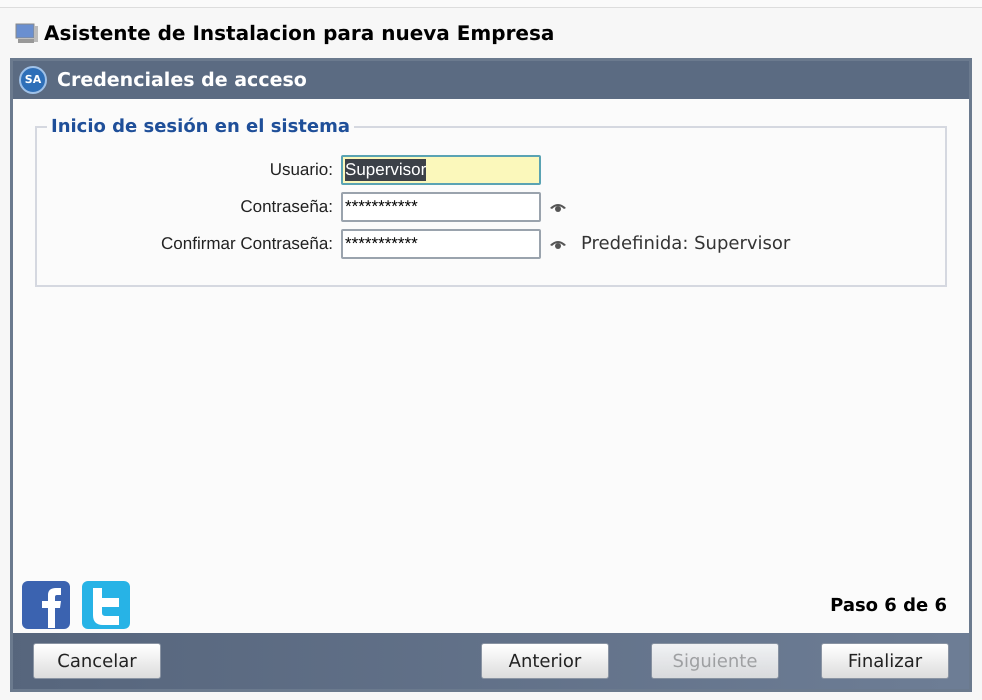 The width and height of the screenshot is (982, 700). I want to click on input-field: Supervisor, so click(441, 169).